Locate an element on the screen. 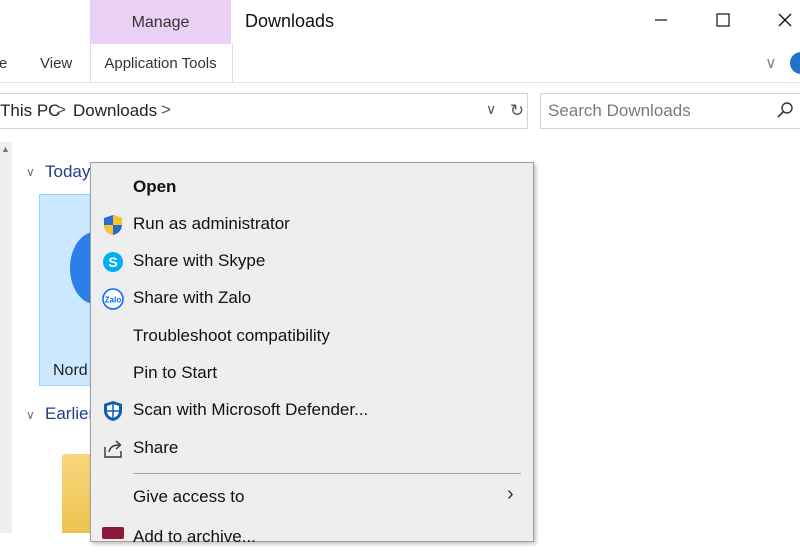  ribbon-tab-application-tools-label: Application Tools is located at coordinates (160, 63).